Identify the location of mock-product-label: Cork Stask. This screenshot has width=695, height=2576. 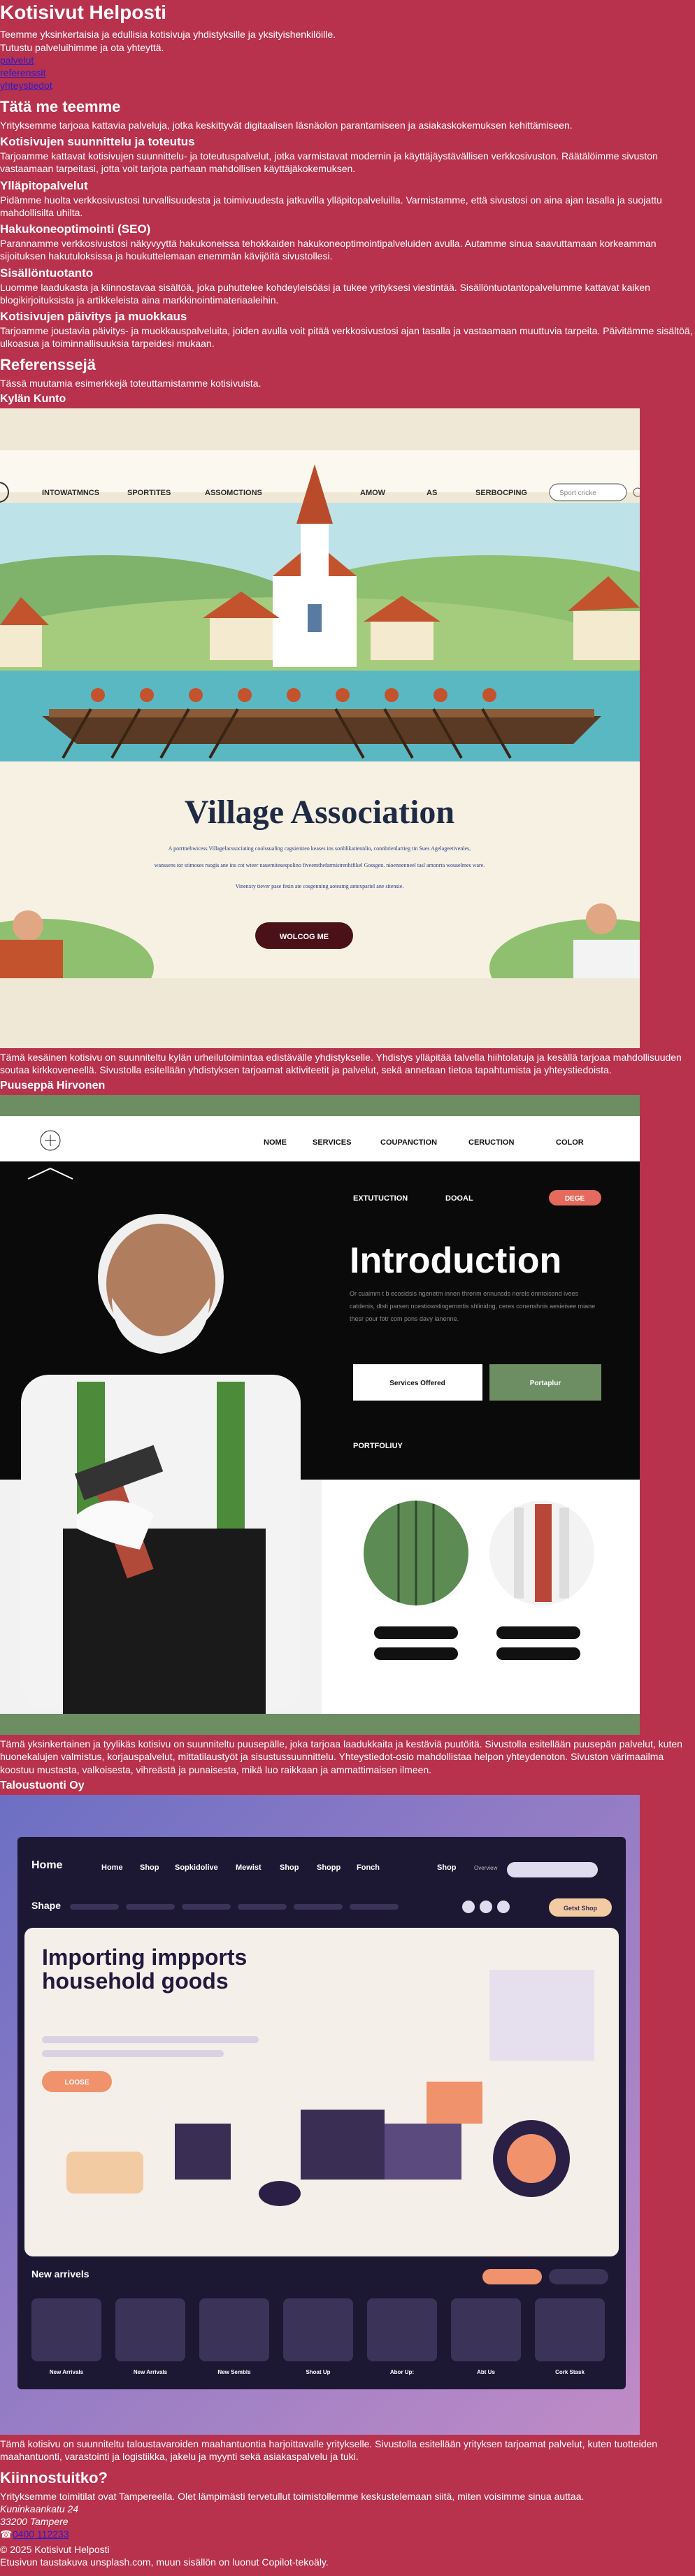
(570, 2372).